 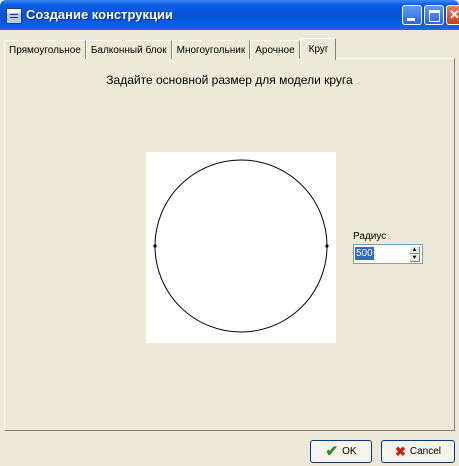 I want to click on check-icon: ✔, so click(x=332, y=451).